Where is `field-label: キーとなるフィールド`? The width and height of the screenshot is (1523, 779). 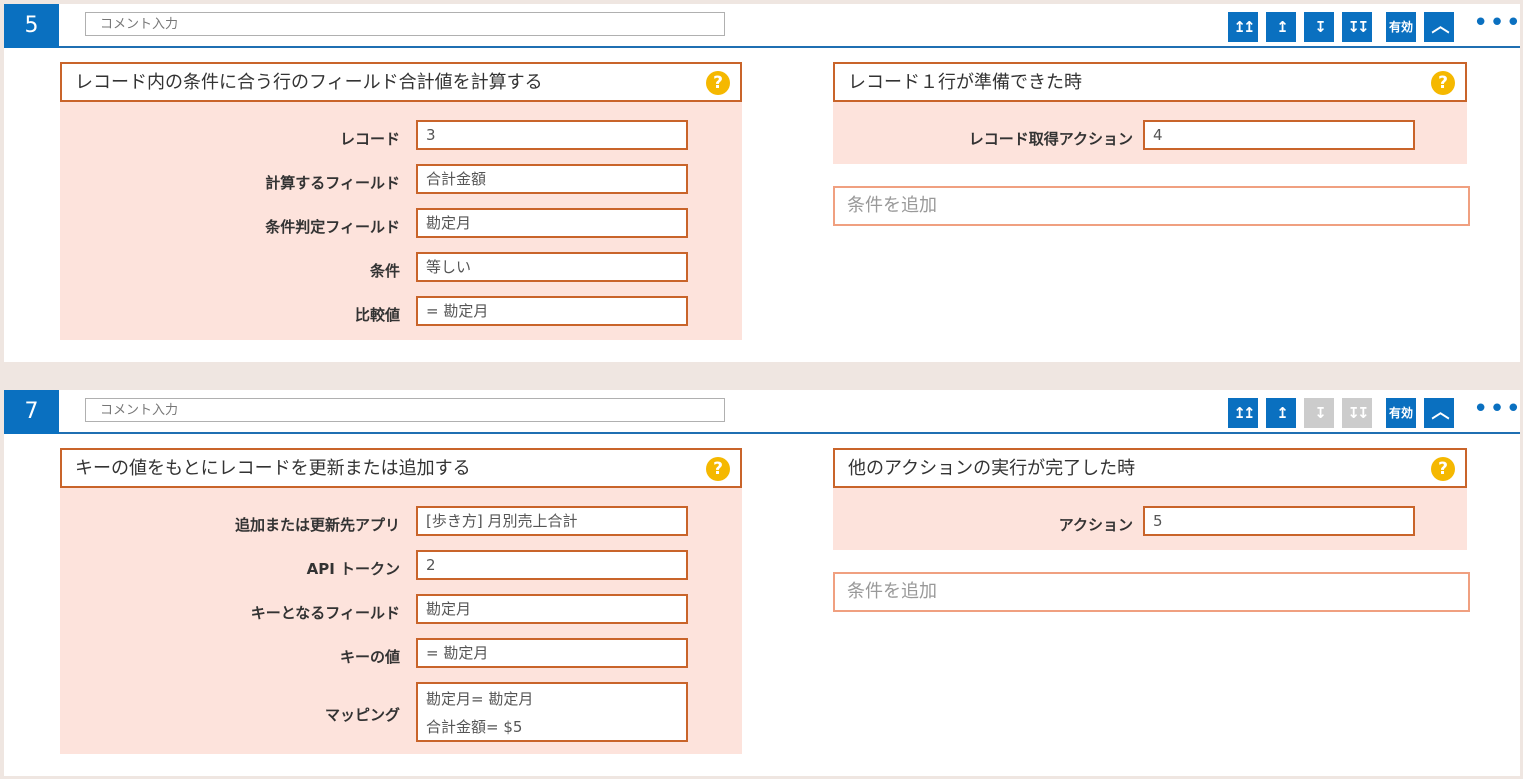
field-label: キーとなるフィールド is located at coordinates (325, 613).